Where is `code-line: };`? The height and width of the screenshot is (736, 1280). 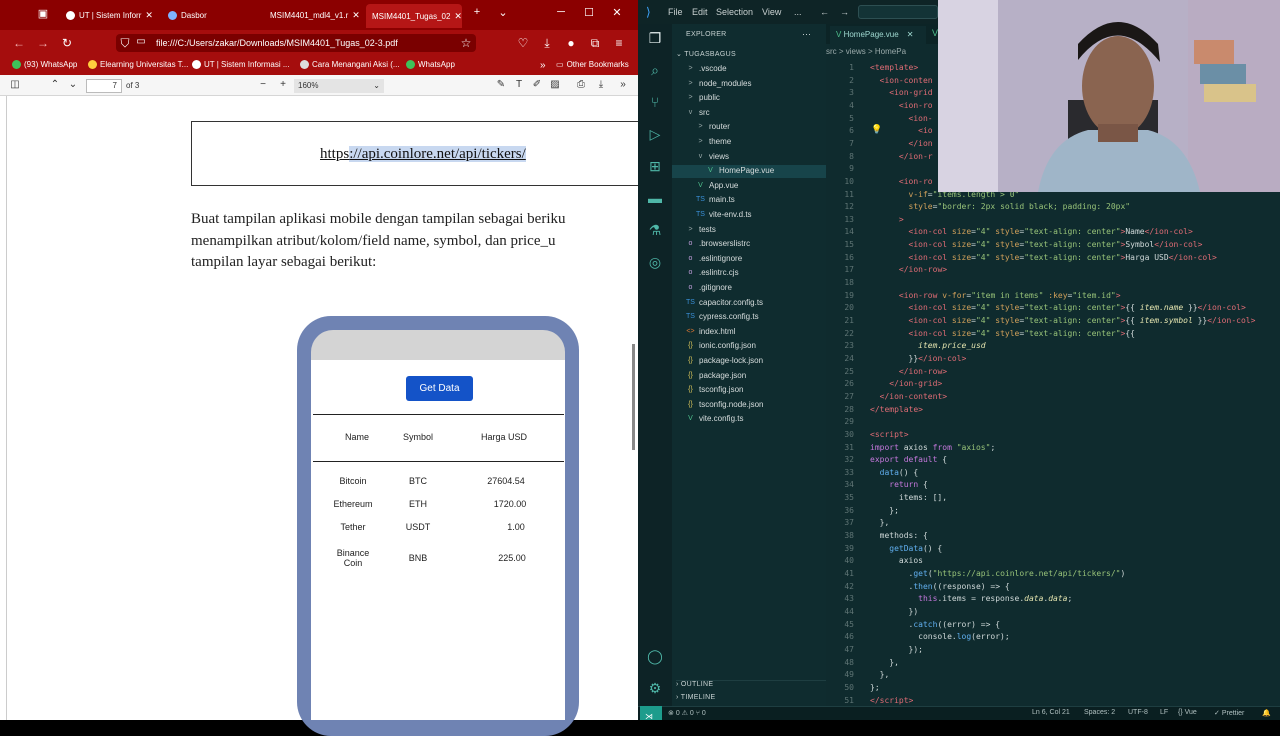
code-line: }; is located at coordinates (884, 510).